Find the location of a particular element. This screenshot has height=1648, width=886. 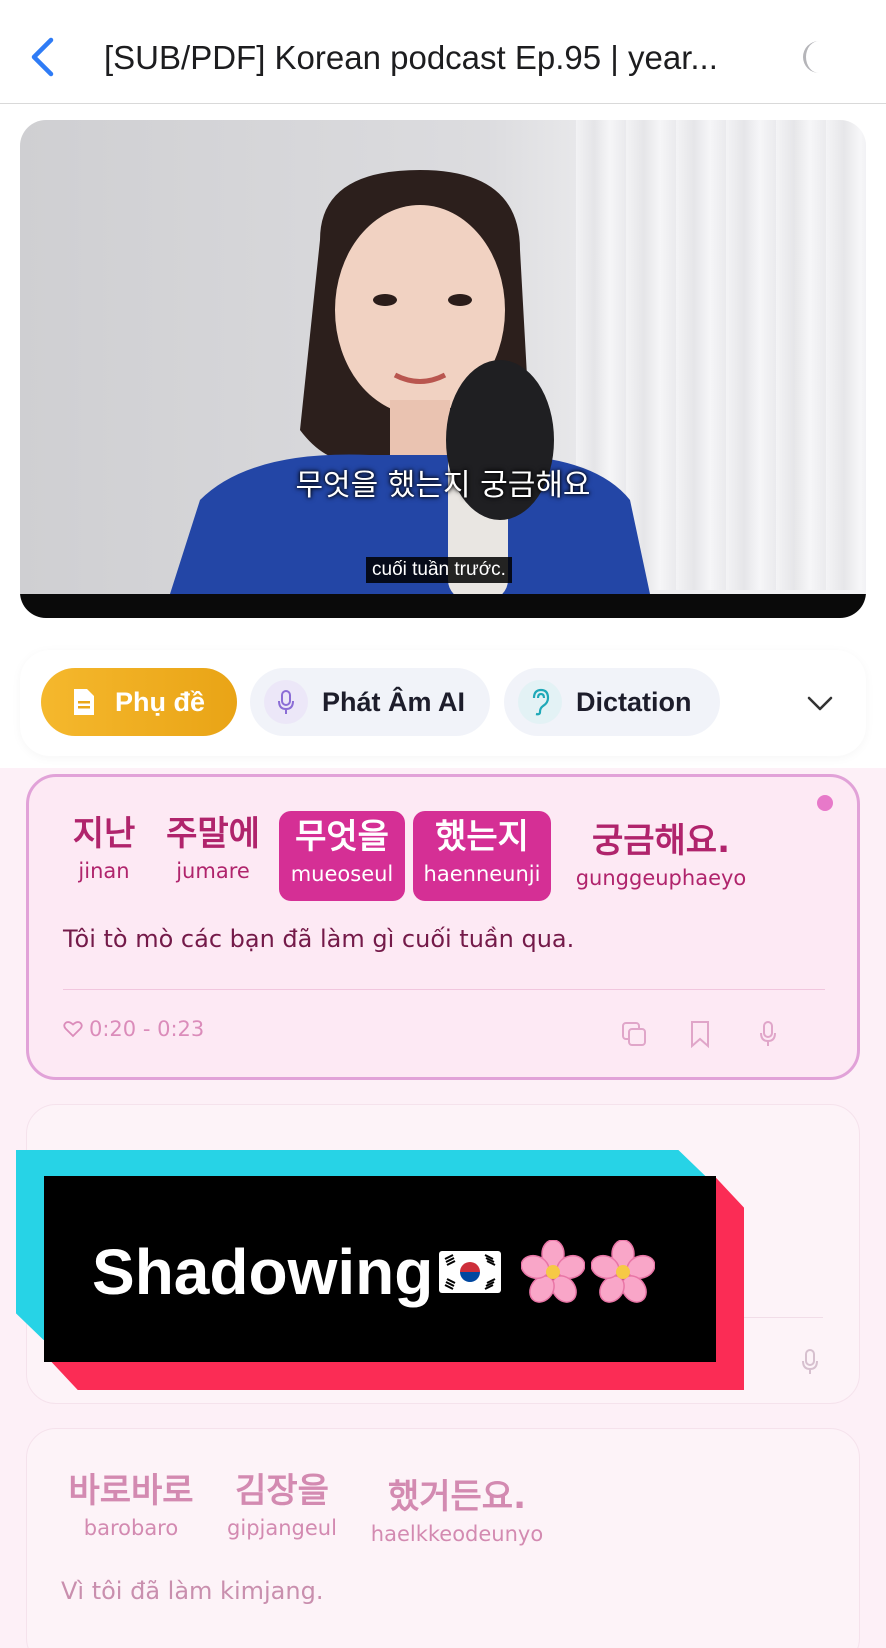

word-chip: 바로바로 barobaro is located at coordinates (131, 1506).